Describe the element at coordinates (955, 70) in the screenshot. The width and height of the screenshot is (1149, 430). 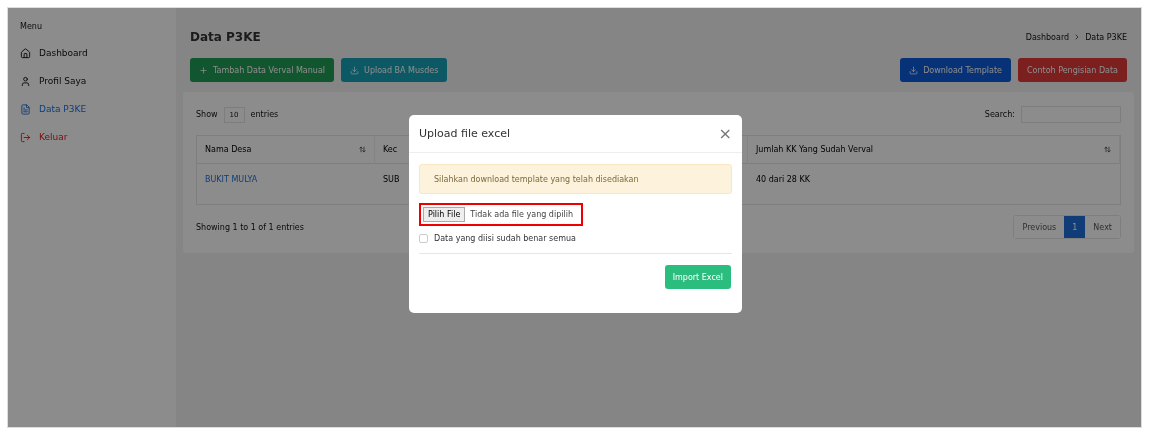
I see `action-button: Download Template` at that location.